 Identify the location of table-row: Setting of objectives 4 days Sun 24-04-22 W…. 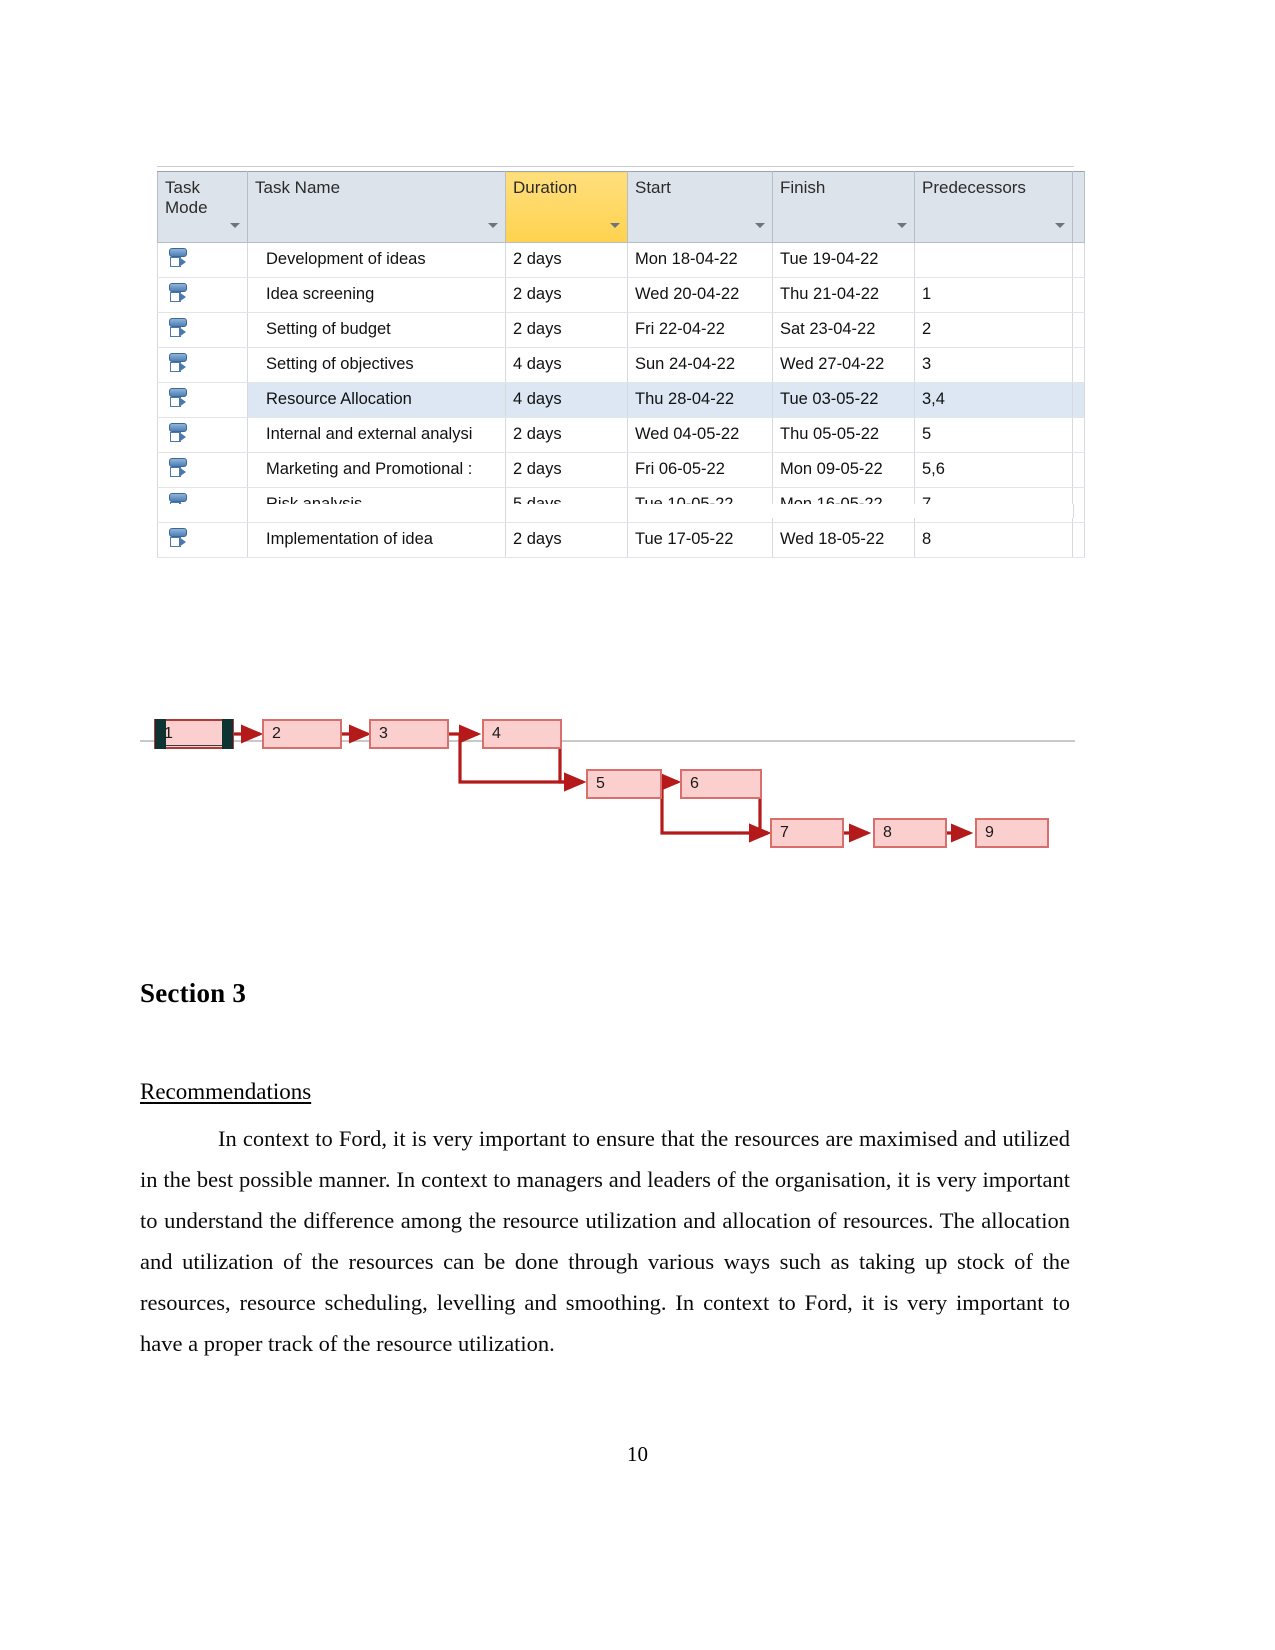
(621, 365).